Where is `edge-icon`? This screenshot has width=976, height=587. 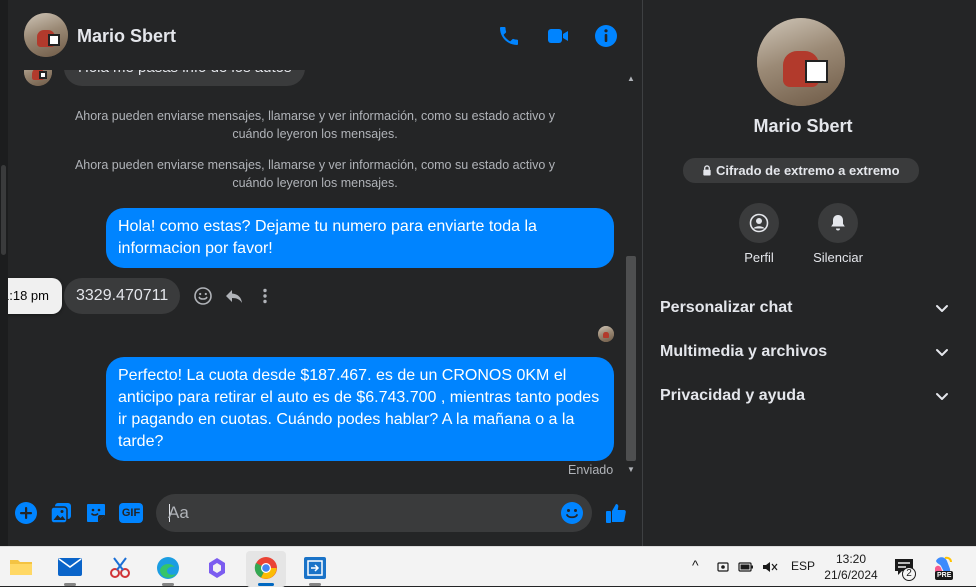
edge-icon is located at coordinates (168, 568).